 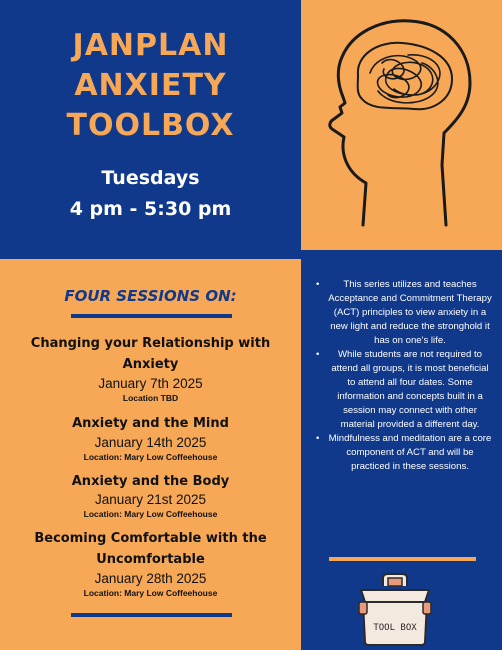 I want to click on session-1-title-line-2: Anxiety, so click(x=150, y=364).